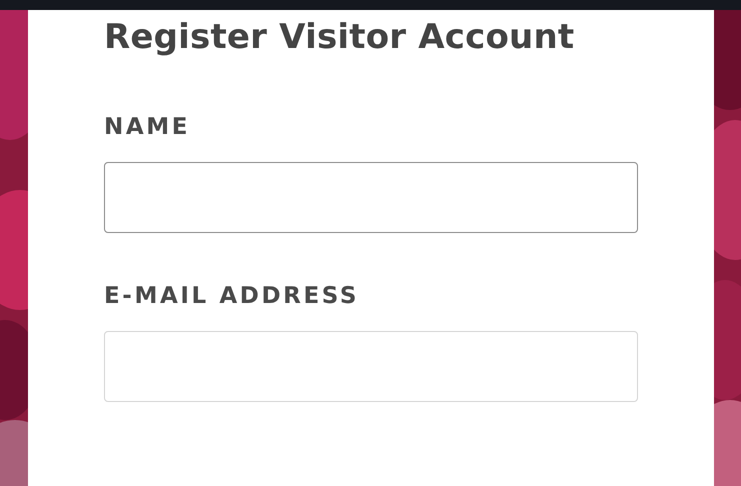 The height and width of the screenshot is (486, 741). I want to click on input-field, so click(371, 197).